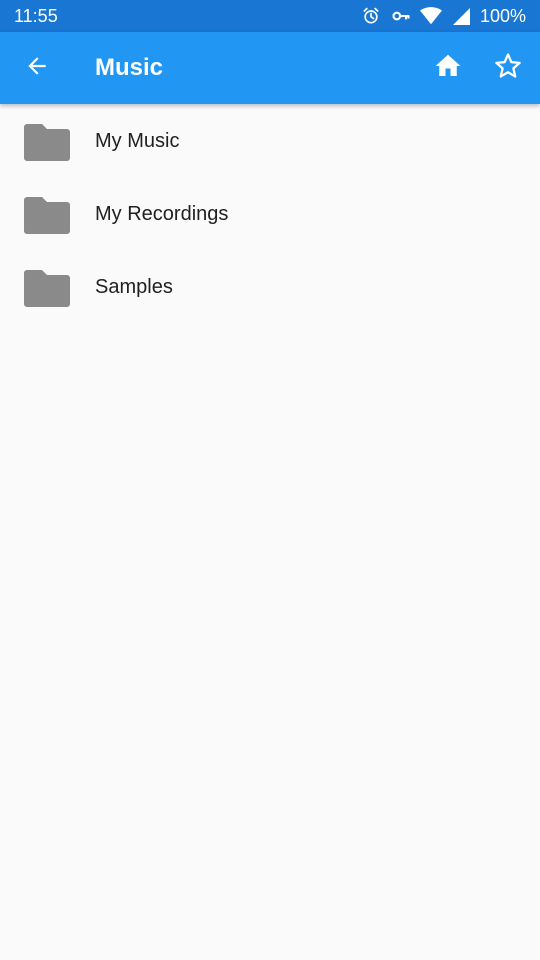  I want to click on list-item: My Recordings, so click(270, 214).